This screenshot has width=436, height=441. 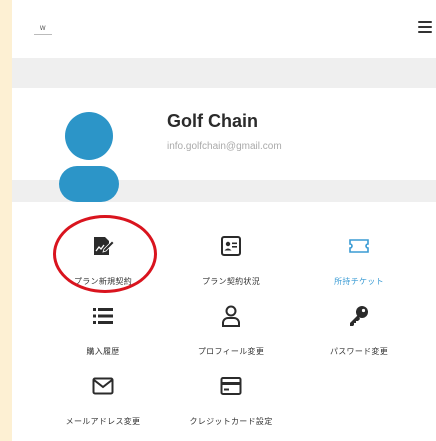 I want to click on hamburger-icon, so click(x=425, y=27).